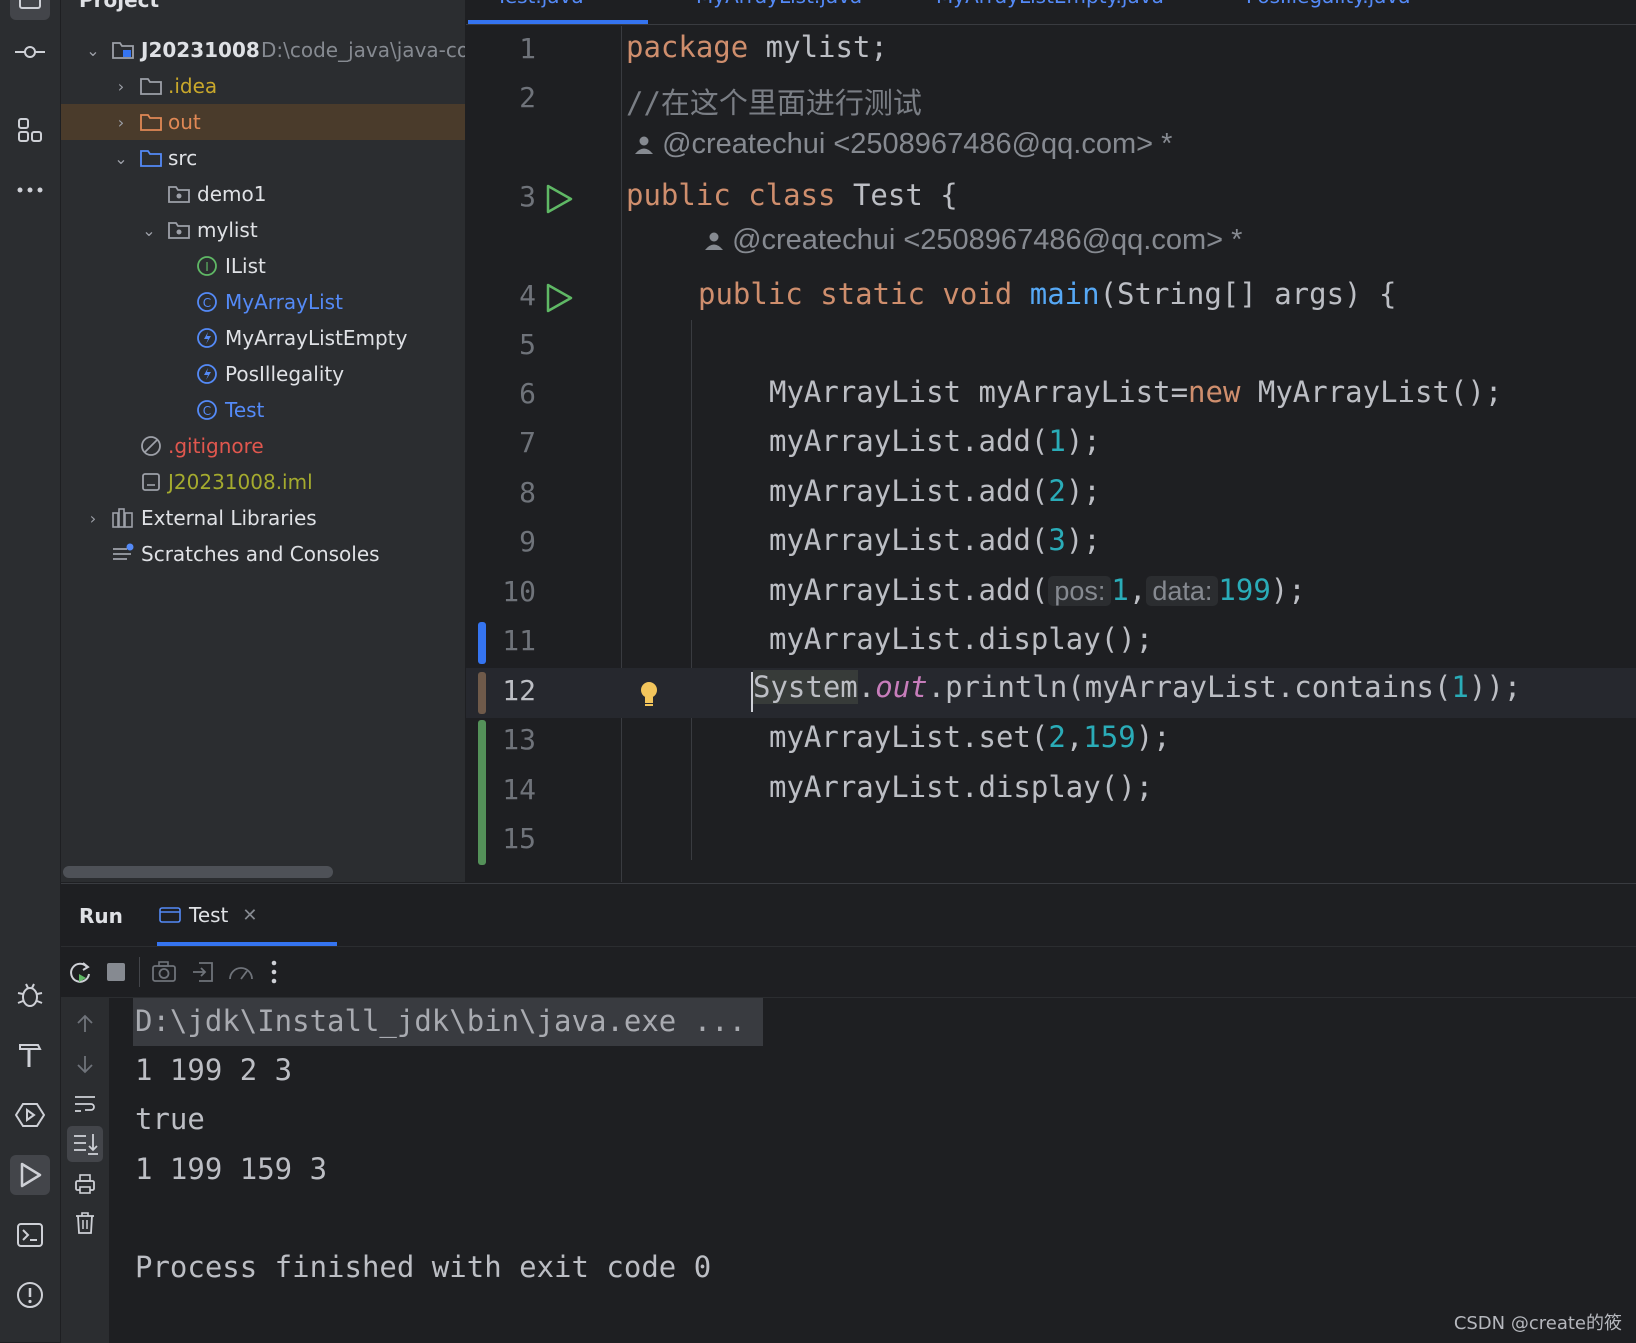 The image size is (1636, 1343). I want to click on arrow-up-icon, so click(85, 1026).